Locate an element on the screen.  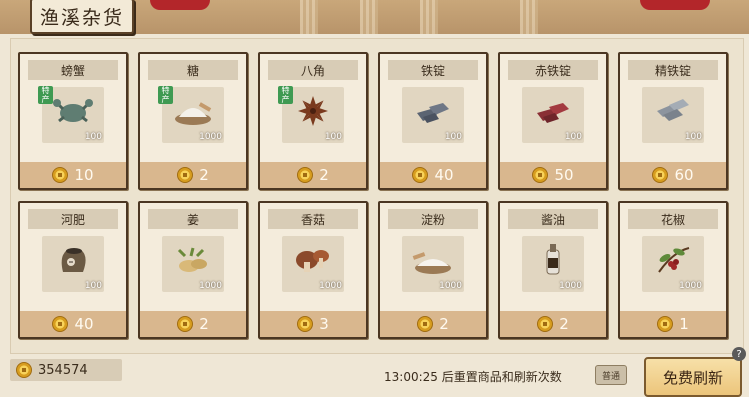
item-name: 精铁锭 is located at coordinates (673, 70).